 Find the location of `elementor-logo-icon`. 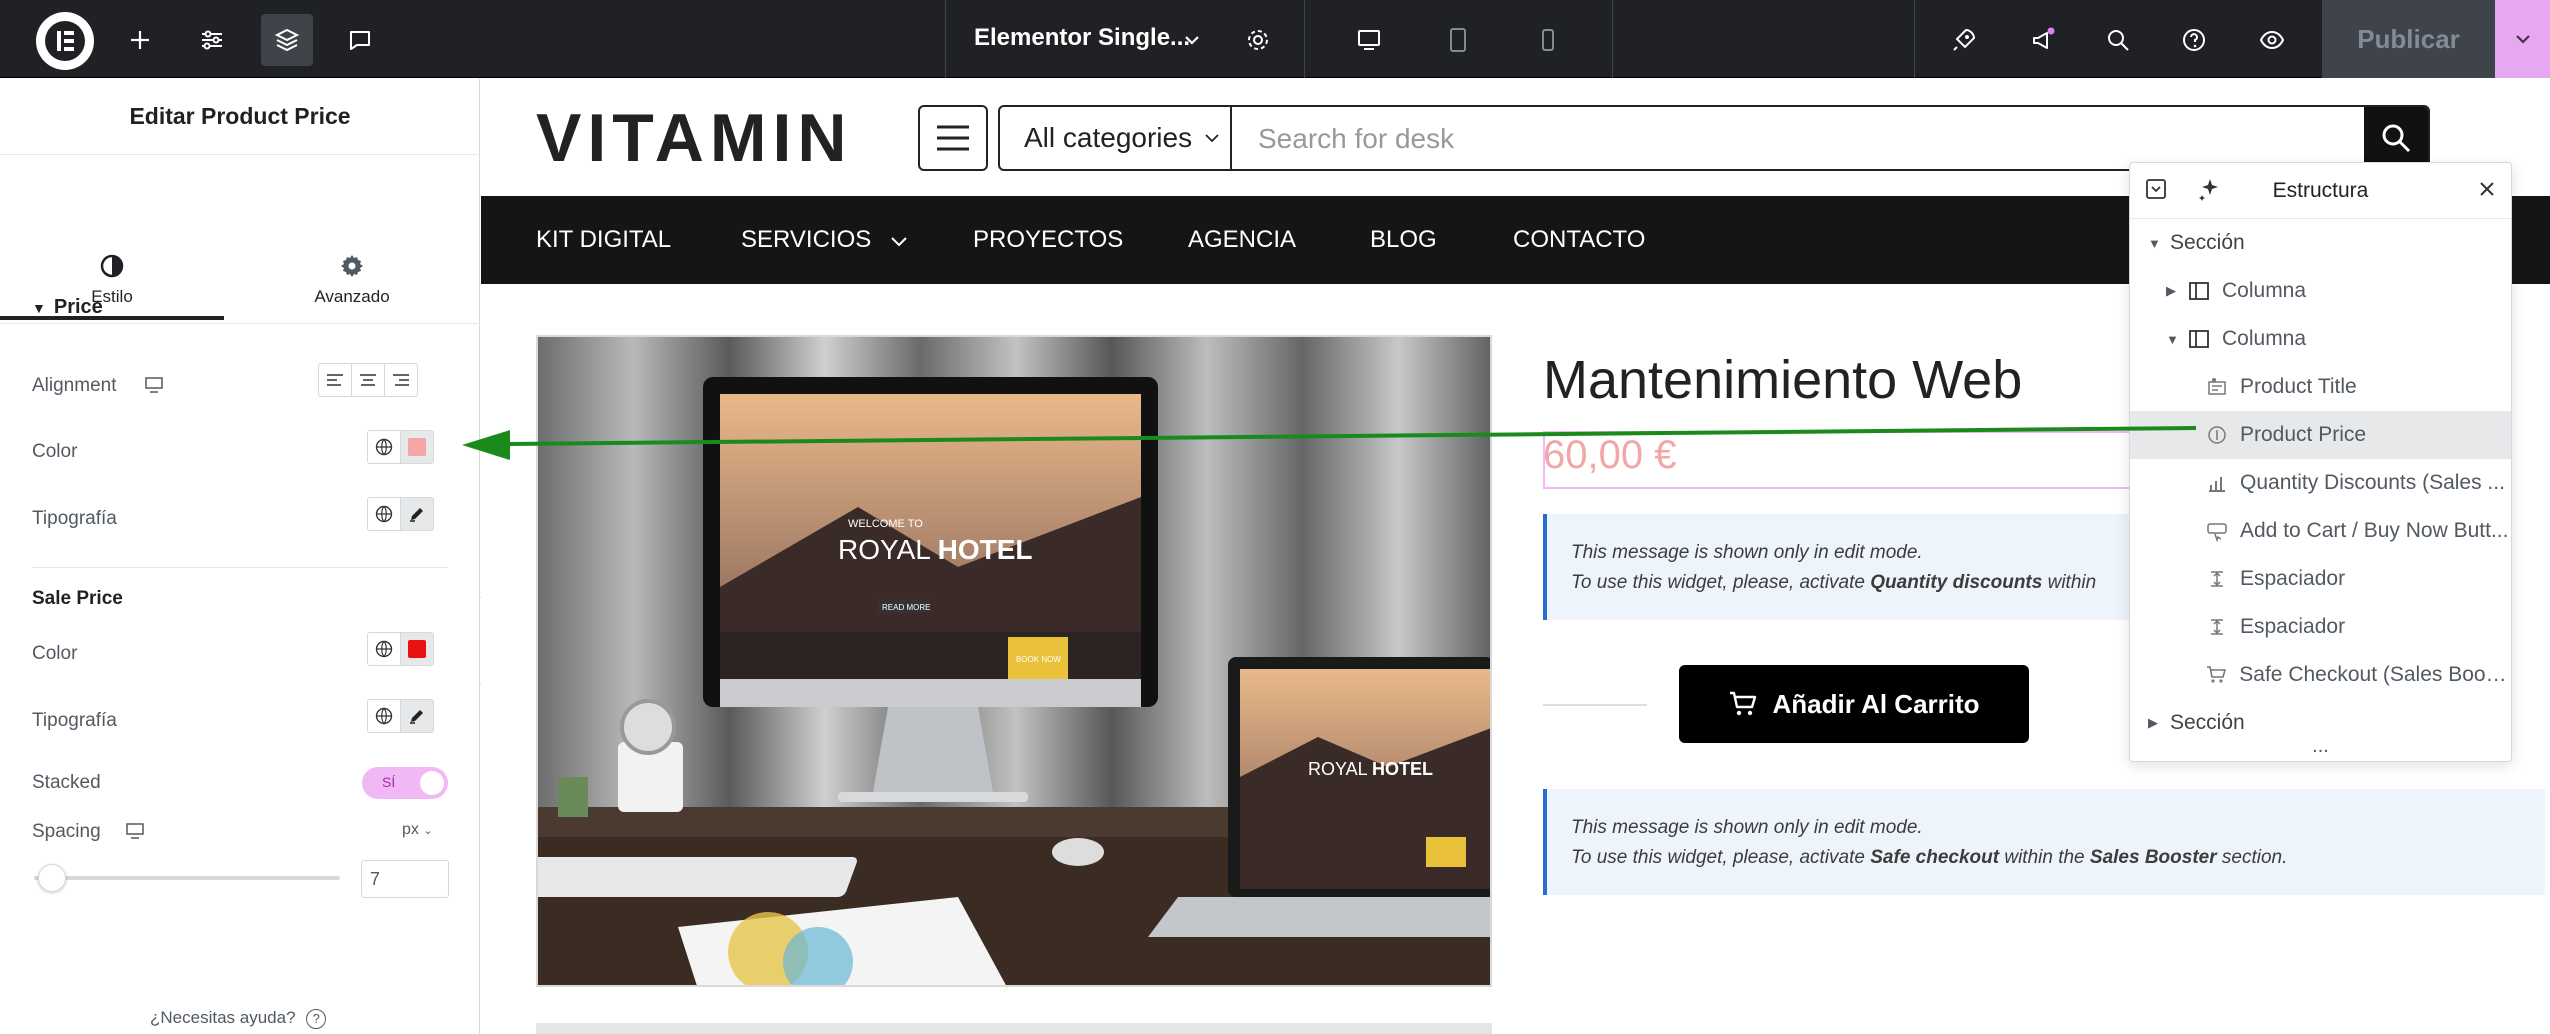

elementor-logo-icon is located at coordinates (65, 41).